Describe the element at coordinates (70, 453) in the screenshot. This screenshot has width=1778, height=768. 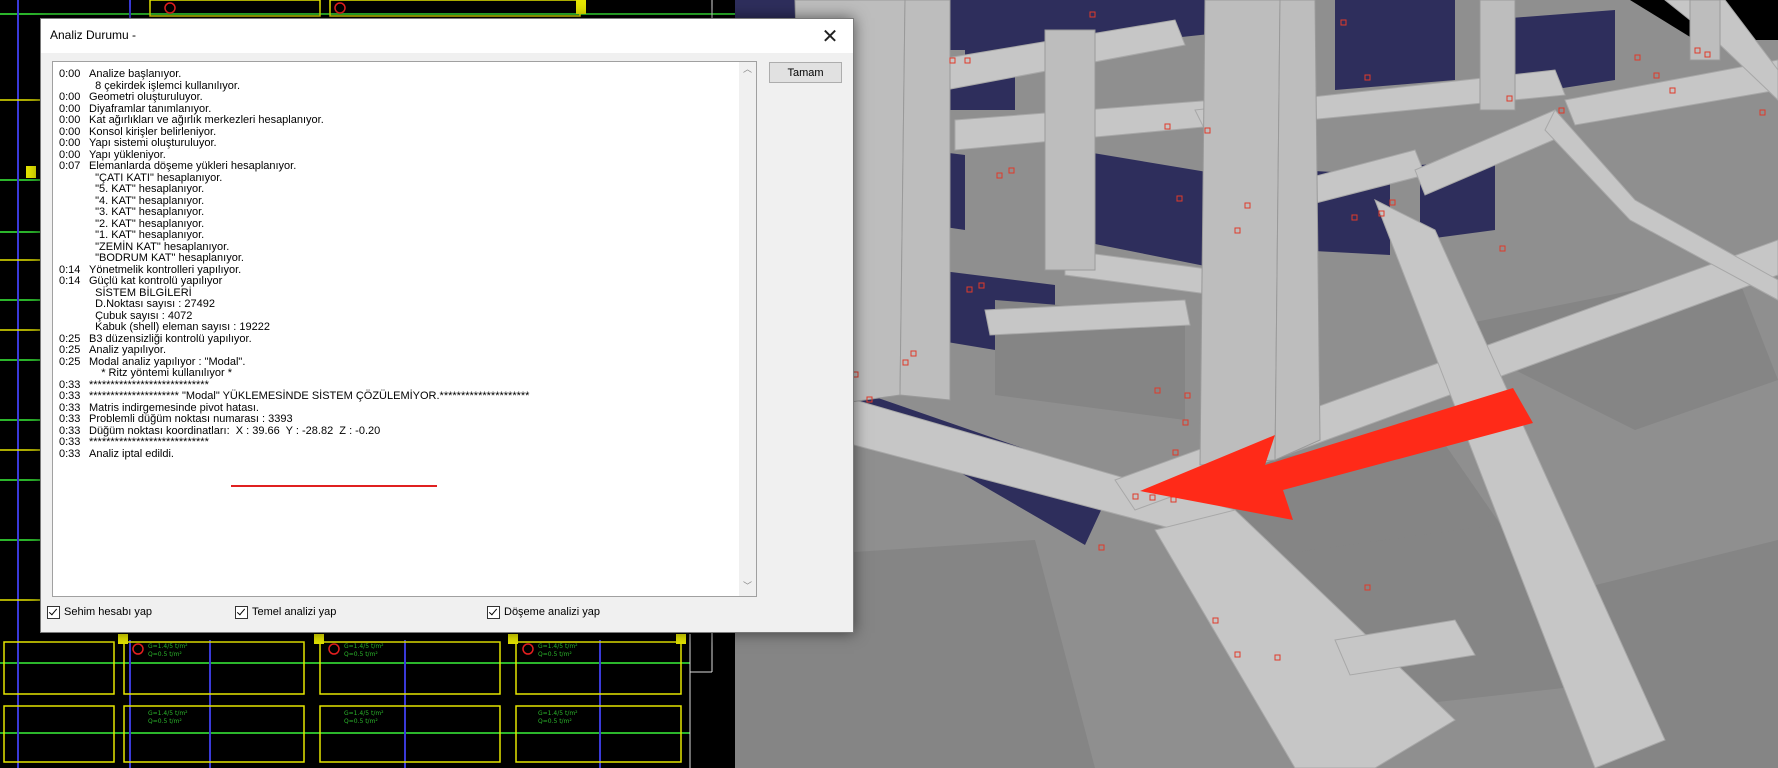
I see `log-time: 0:33` at that location.